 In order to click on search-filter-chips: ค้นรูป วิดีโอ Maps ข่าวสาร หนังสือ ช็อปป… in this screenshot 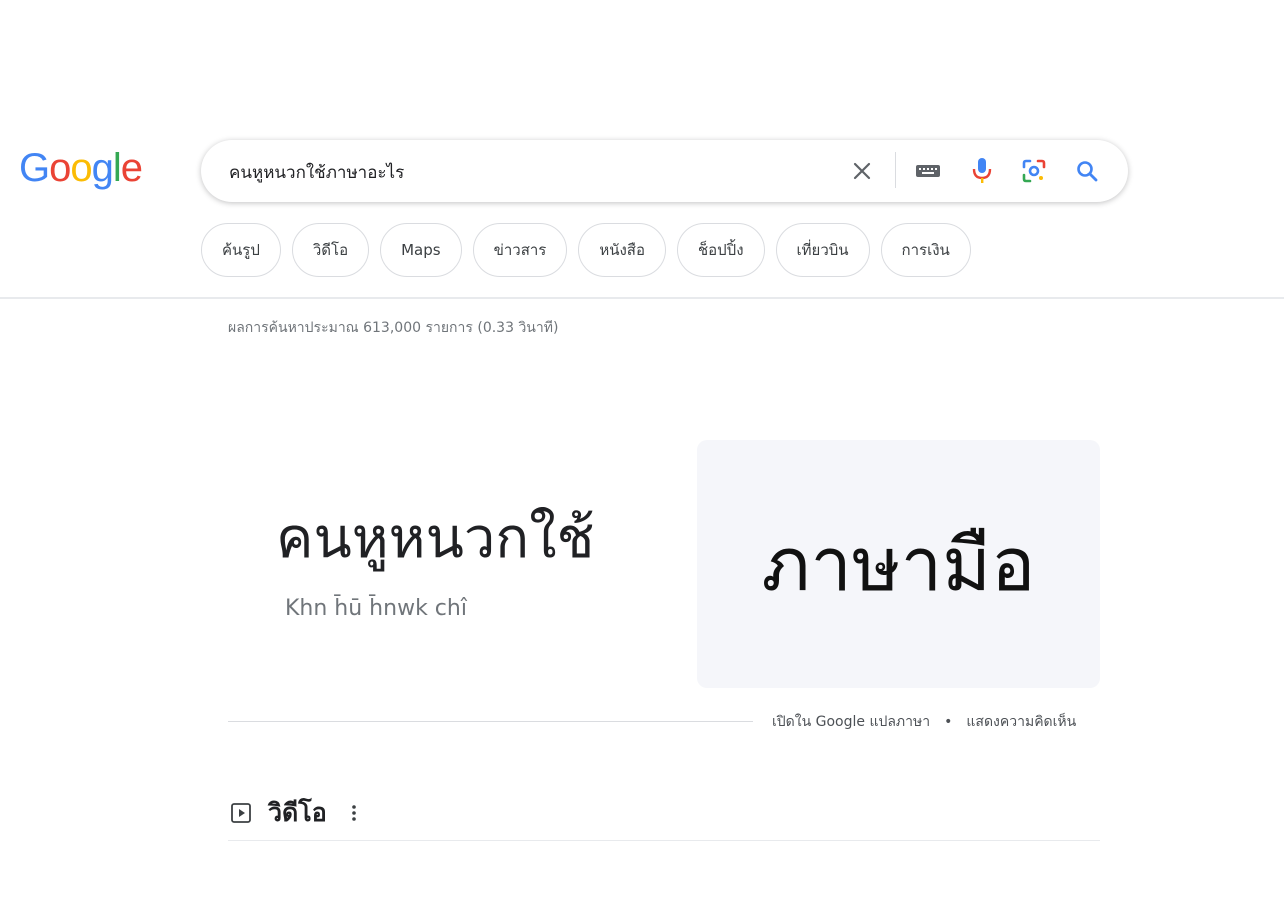, I will do `click(586, 250)`.